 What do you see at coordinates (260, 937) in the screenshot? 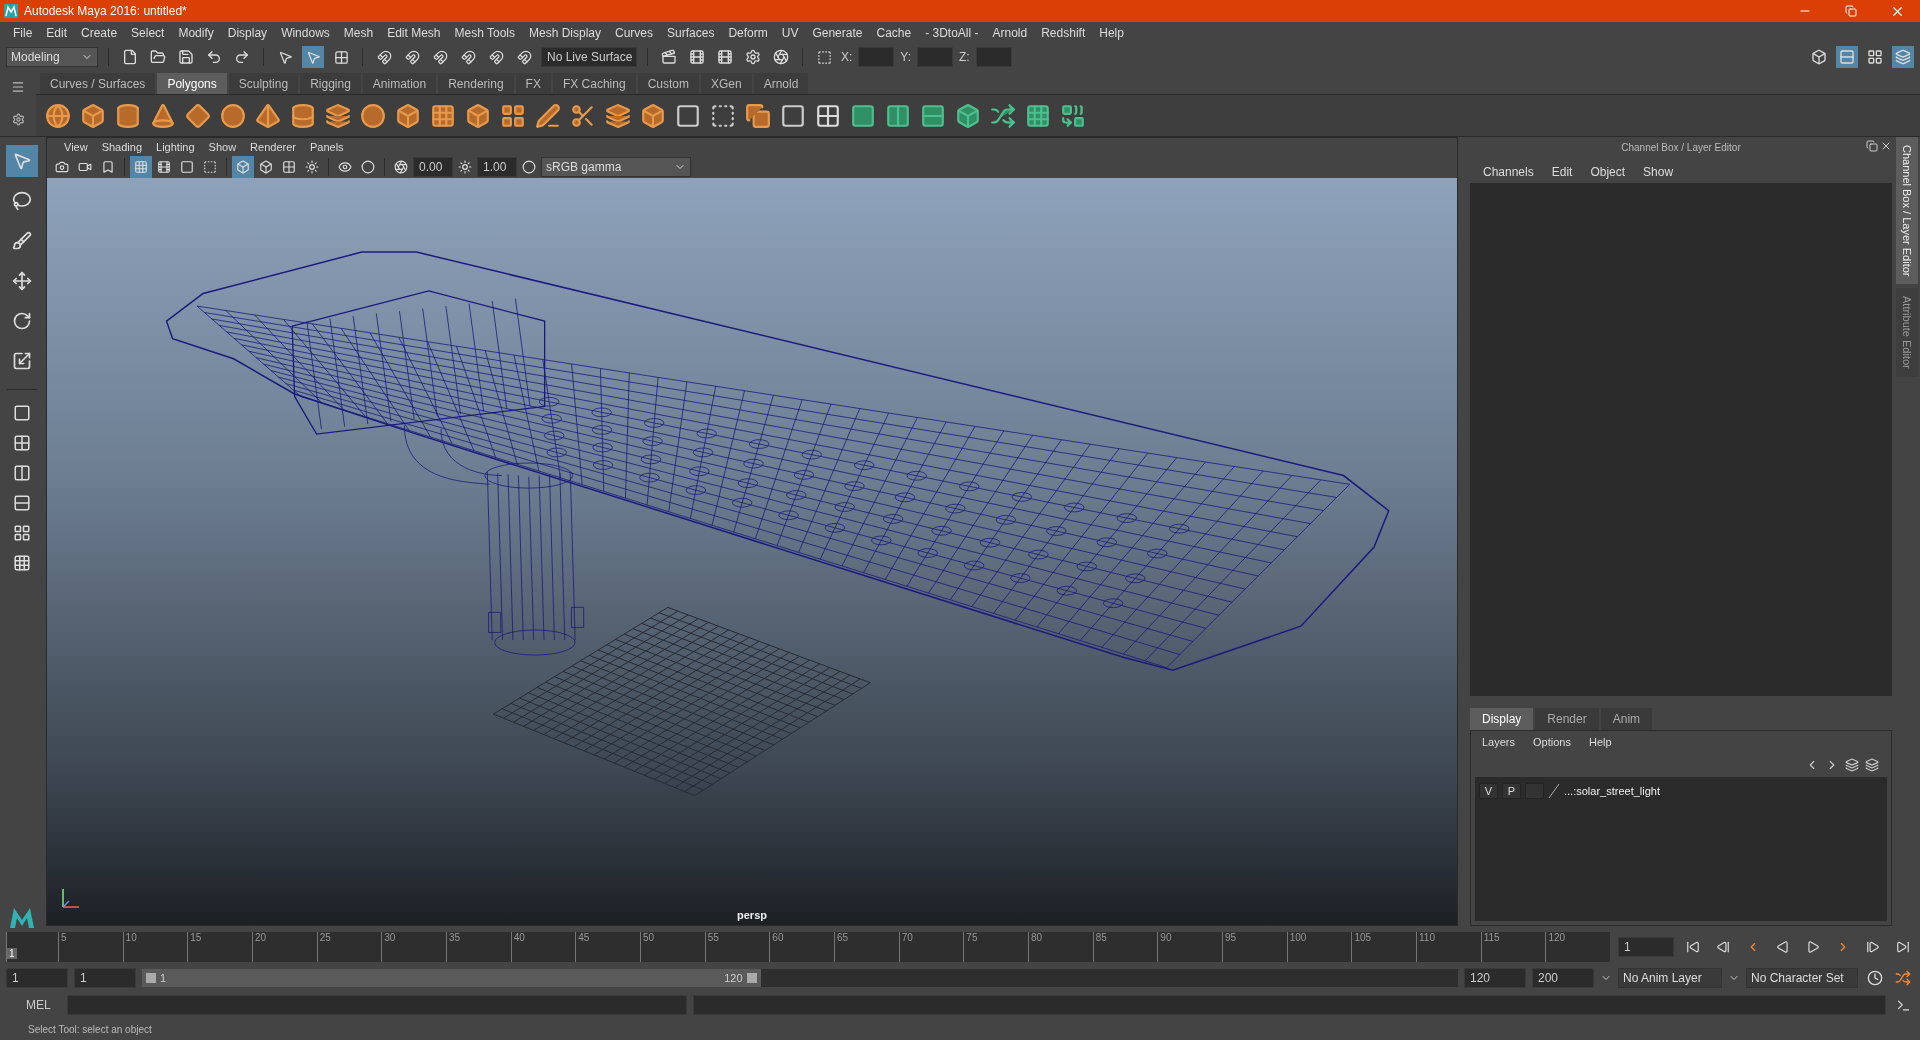
I see `frame-tick-label: 20` at bounding box center [260, 937].